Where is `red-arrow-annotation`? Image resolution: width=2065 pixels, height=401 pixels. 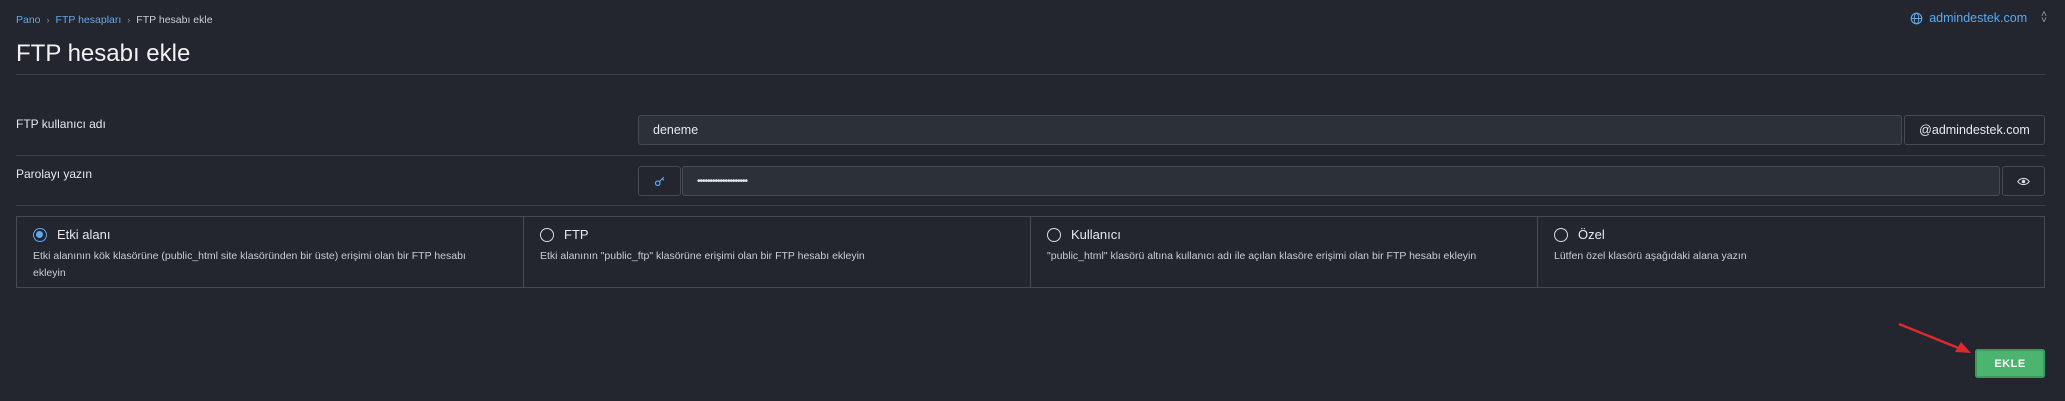 red-arrow-annotation is located at coordinates (1934, 337).